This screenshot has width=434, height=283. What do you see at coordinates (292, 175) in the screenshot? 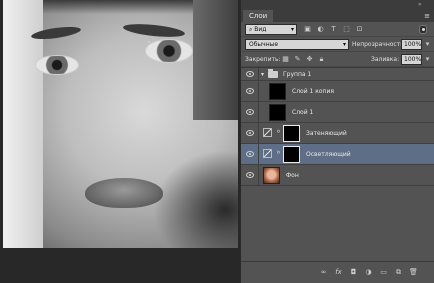
I see `layer-name: Фон` at bounding box center [292, 175].